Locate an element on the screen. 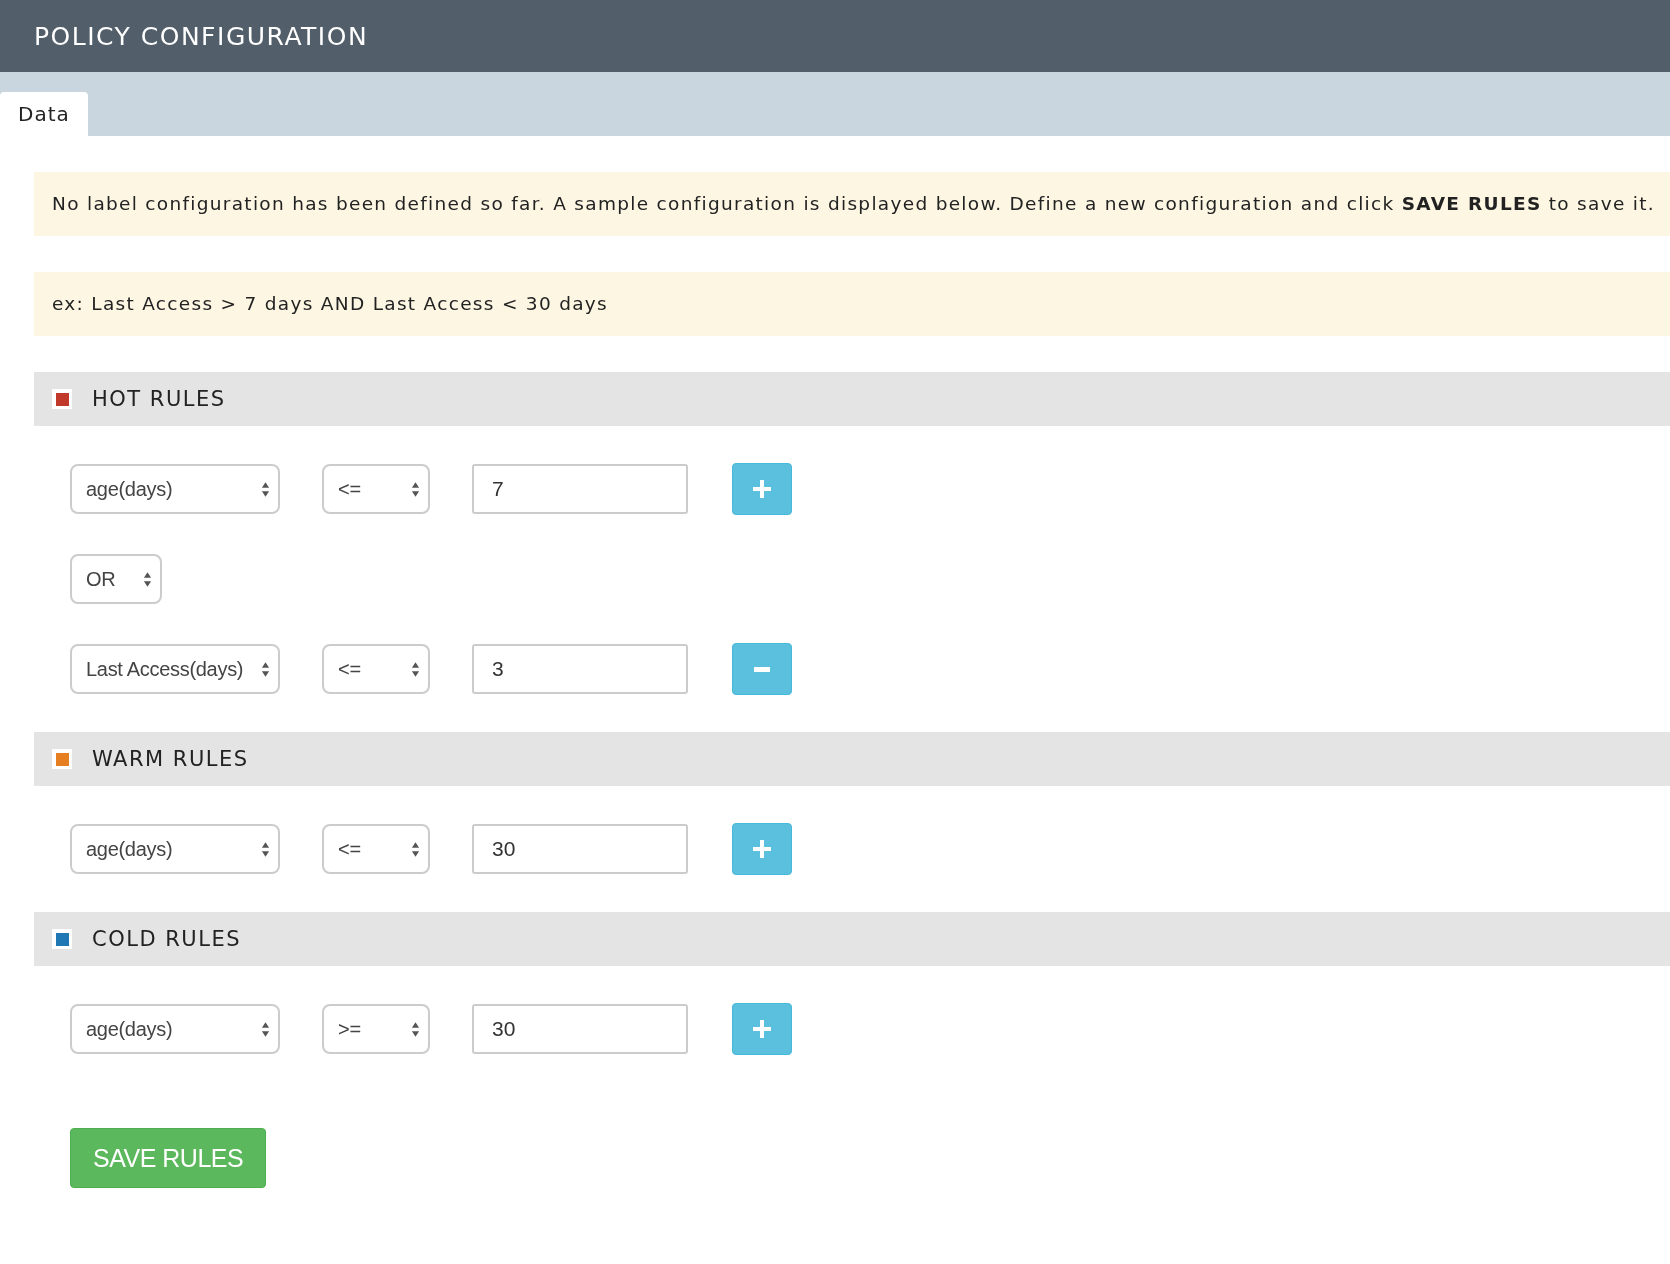 Image resolution: width=1670 pixels, height=1264 pixels. page-title: POLICY CONFIGURATION is located at coordinates (201, 36).